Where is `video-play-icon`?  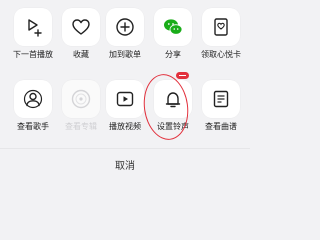 video-play-icon is located at coordinates (125, 99).